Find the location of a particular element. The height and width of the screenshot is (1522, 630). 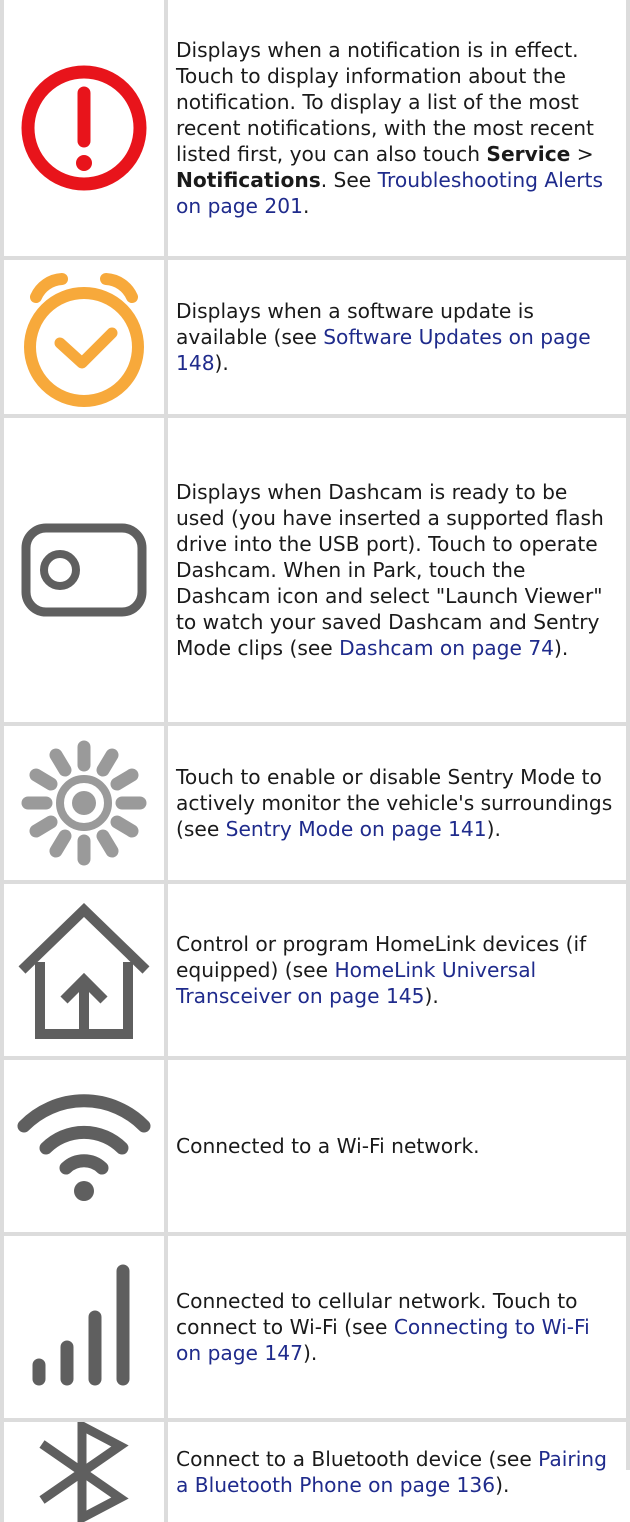

sentry-mode-icon is located at coordinates (84, 803).